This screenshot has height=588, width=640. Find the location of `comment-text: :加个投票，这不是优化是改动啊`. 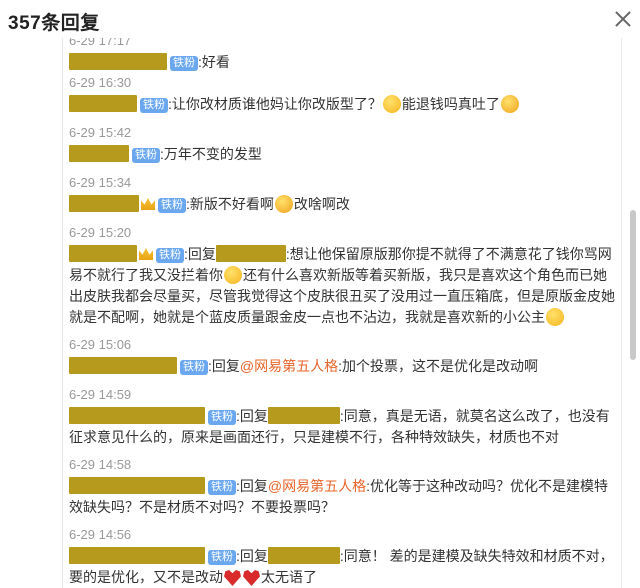

comment-text: :加个投票，这不是优化是改动啊 is located at coordinates (438, 366).